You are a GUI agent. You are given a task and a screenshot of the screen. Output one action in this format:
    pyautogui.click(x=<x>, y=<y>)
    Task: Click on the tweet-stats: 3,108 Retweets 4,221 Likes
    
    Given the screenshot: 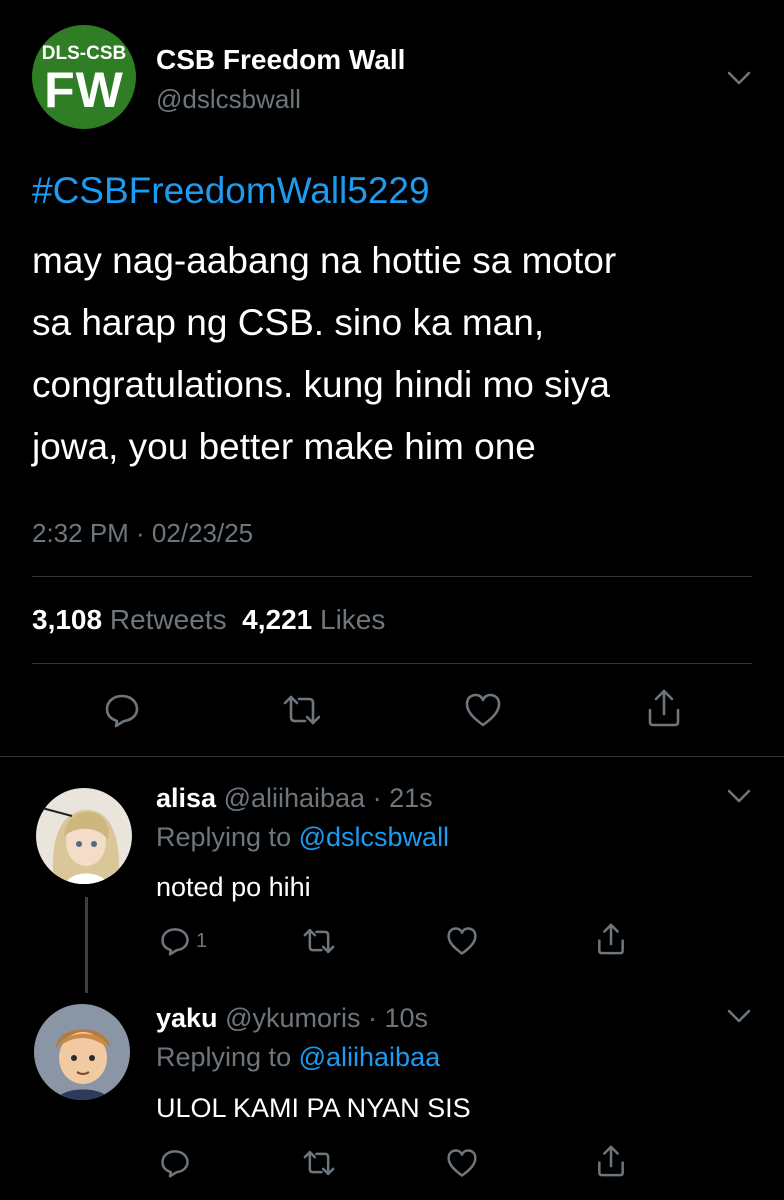 What is the action you would take?
    pyautogui.click(x=208, y=620)
    